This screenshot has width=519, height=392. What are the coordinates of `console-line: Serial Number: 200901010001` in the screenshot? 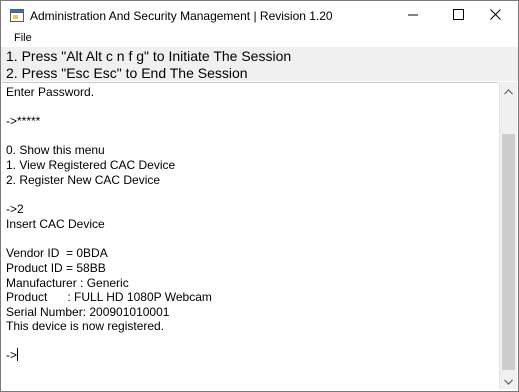 It's located at (88, 312).